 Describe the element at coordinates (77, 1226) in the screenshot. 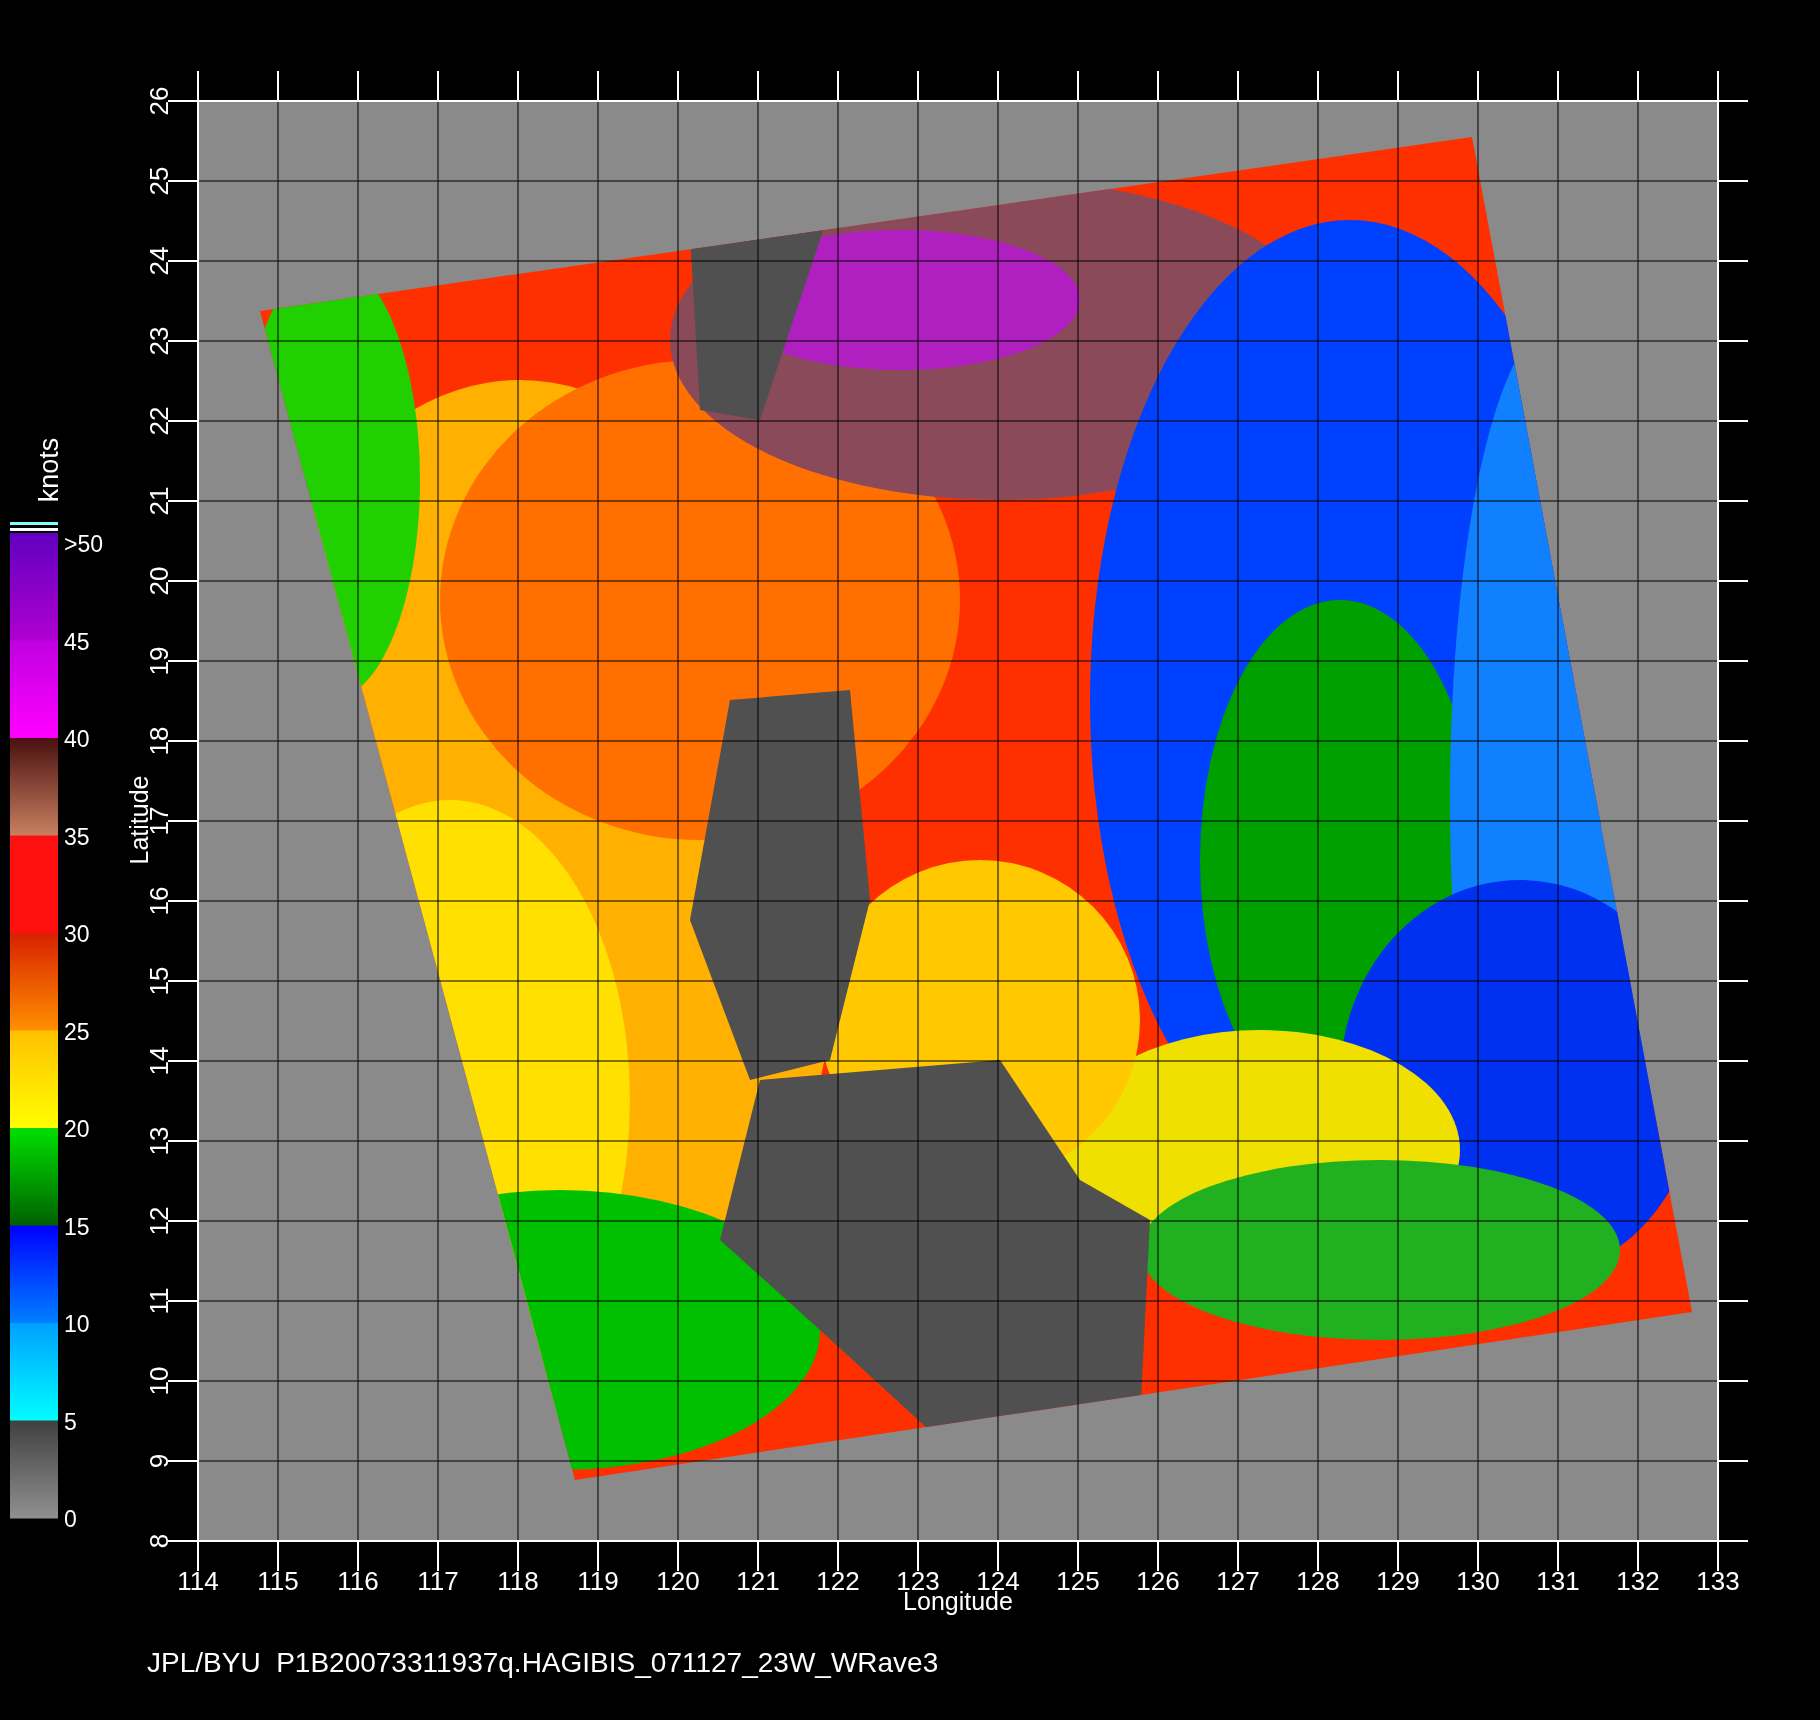

I see `colorbar-label: 15` at that location.